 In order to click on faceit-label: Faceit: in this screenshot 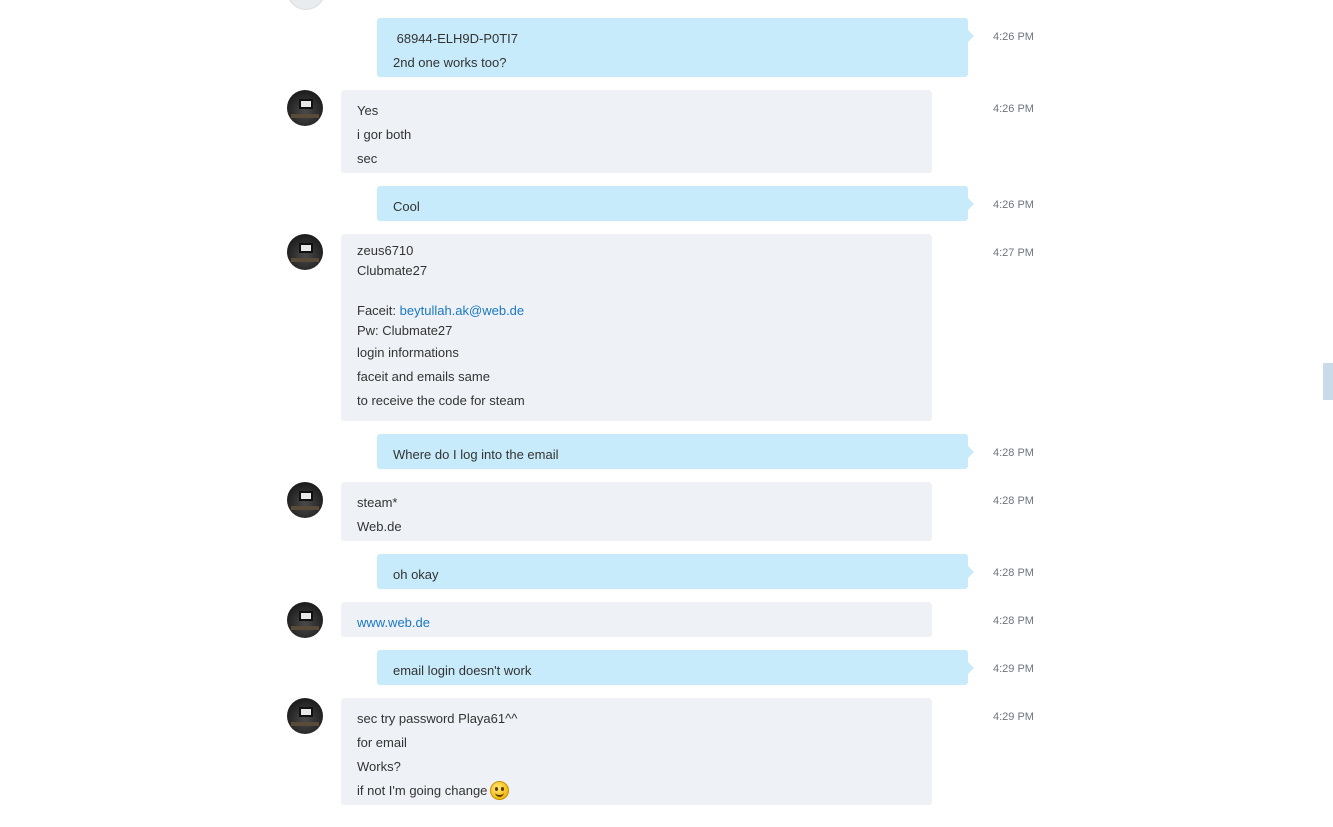, I will do `click(377, 310)`.